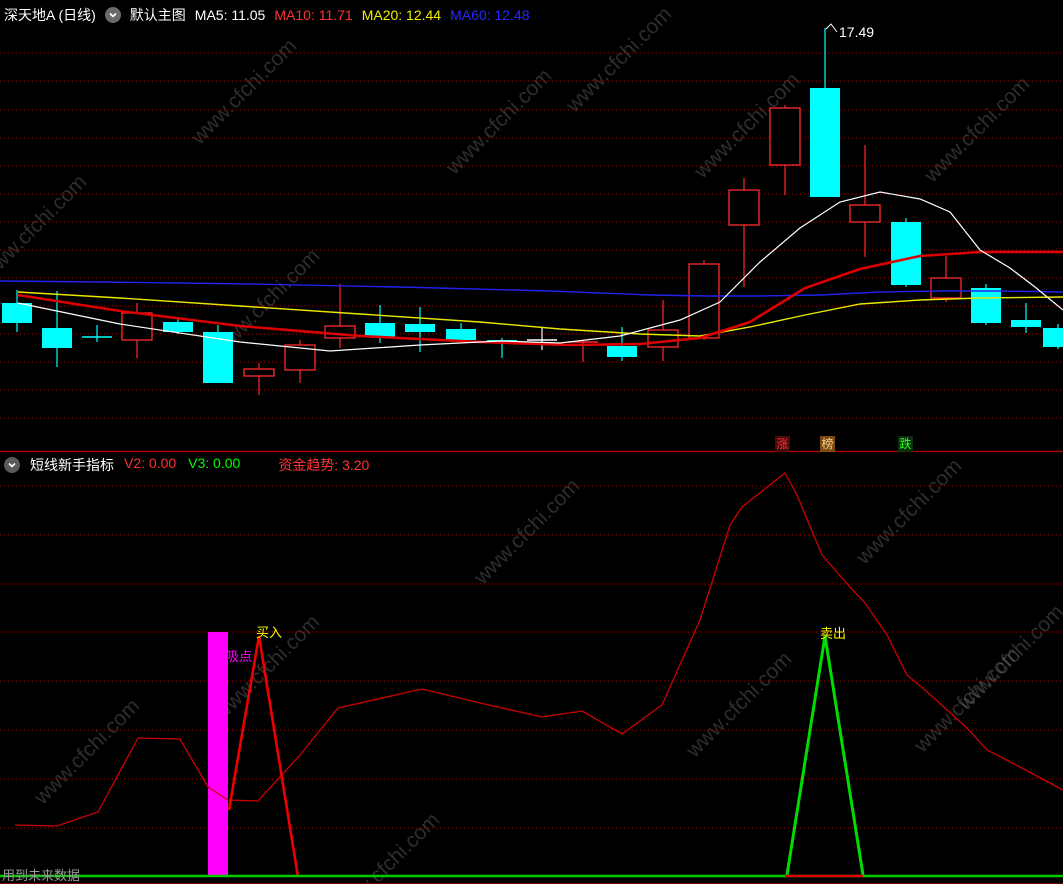  What do you see at coordinates (263, 756) in the screenshot?
I see `buy-spike` at bounding box center [263, 756].